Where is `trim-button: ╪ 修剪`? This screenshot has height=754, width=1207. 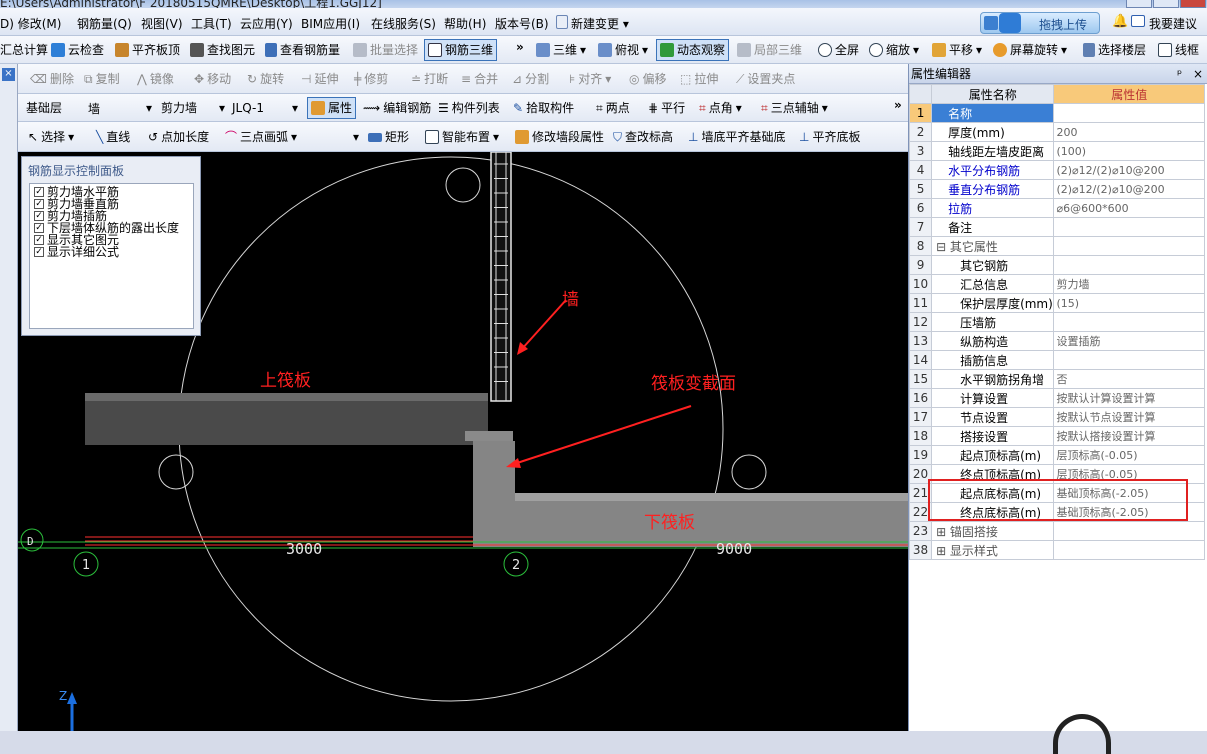 trim-button: ╪ 修剪 is located at coordinates (371, 79).